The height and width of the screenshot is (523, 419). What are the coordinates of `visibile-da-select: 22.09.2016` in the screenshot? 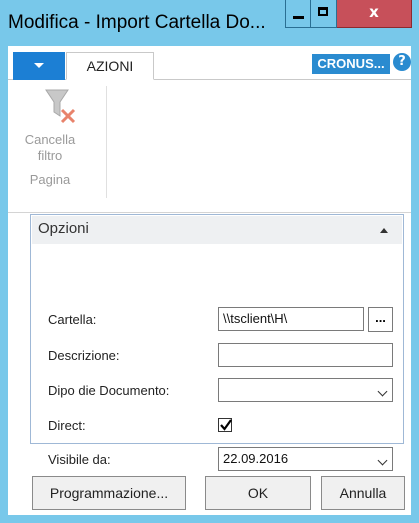 It's located at (305, 459).